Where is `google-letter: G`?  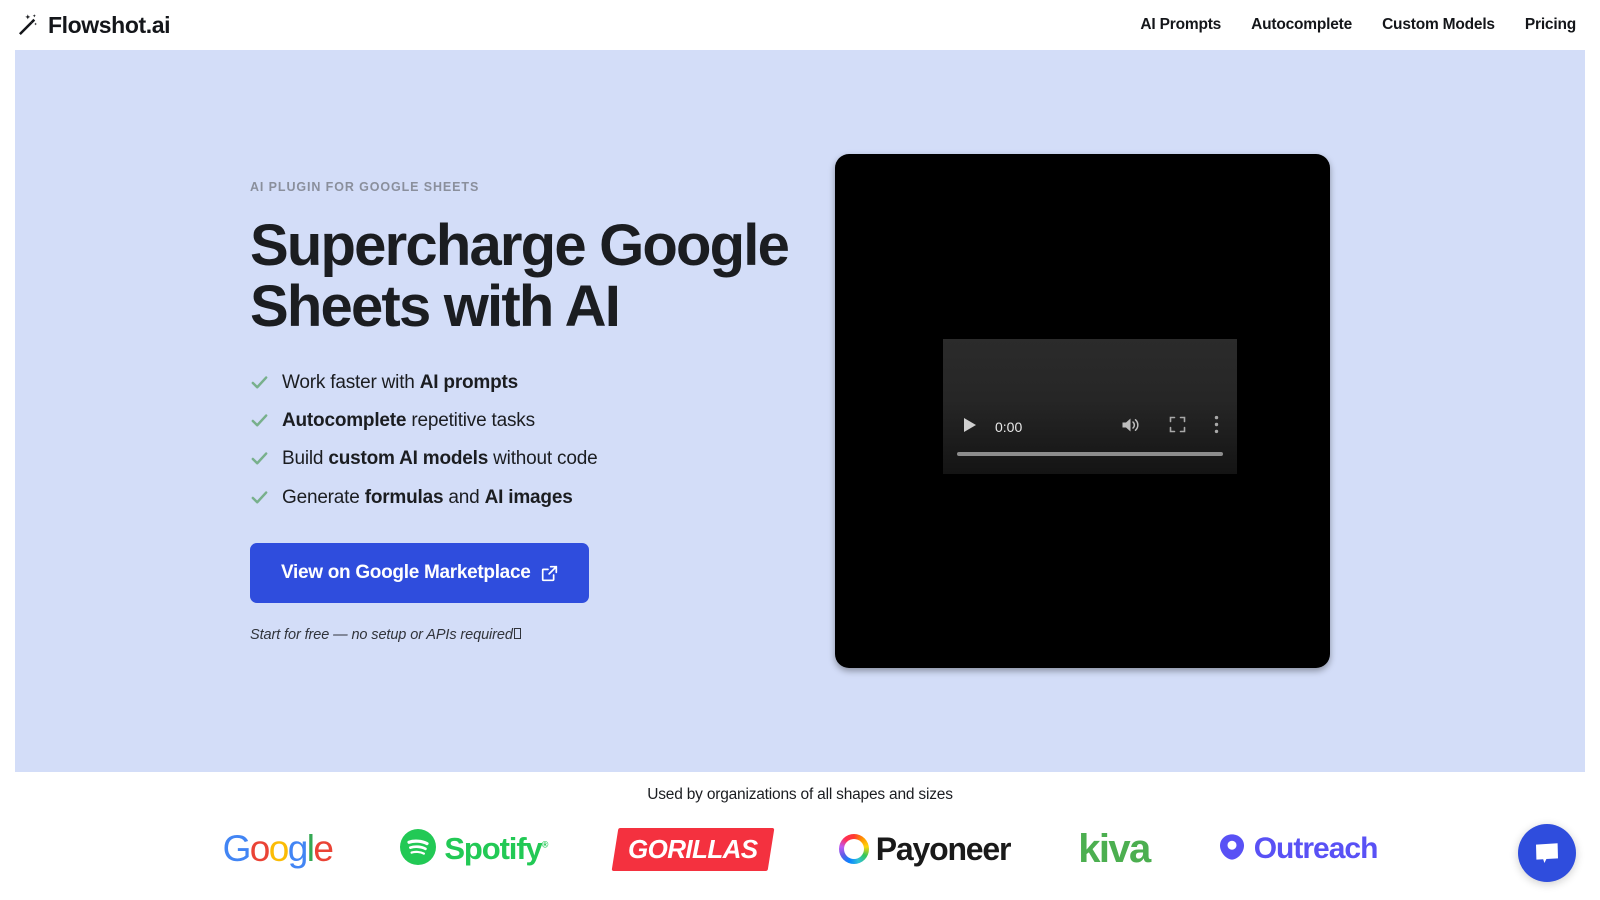
google-letter: G is located at coordinates (237, 848).